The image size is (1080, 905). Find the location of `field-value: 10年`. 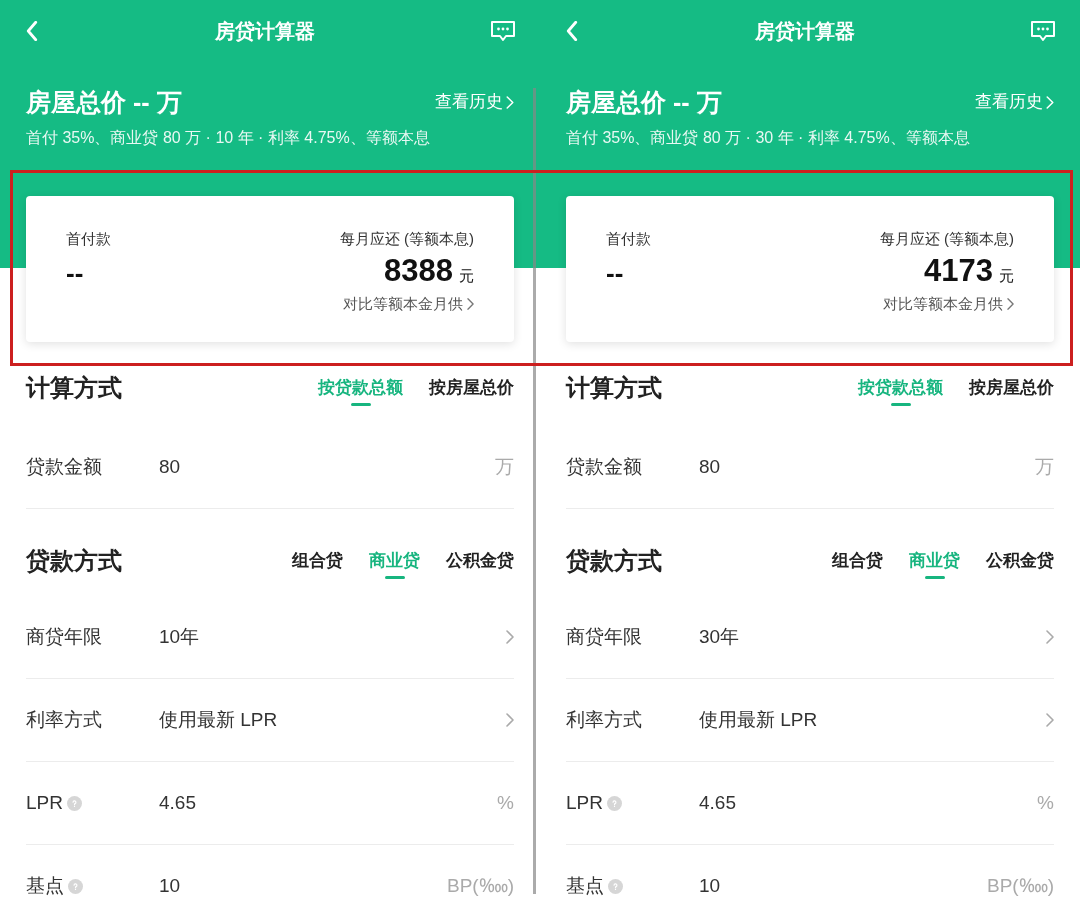

field-value: 10年 is located at coordinates (332, 637).